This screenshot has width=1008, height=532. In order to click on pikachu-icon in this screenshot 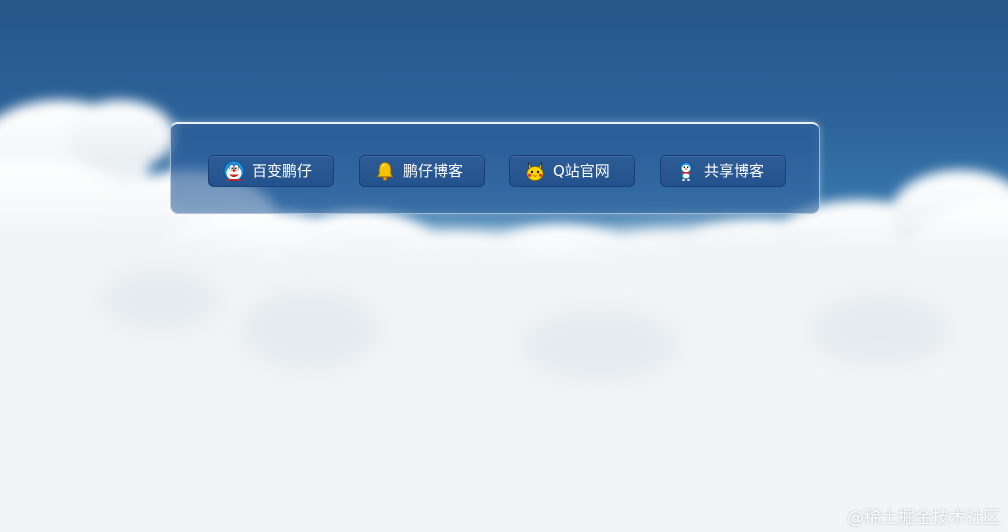, I will do `click(535, 171)`.